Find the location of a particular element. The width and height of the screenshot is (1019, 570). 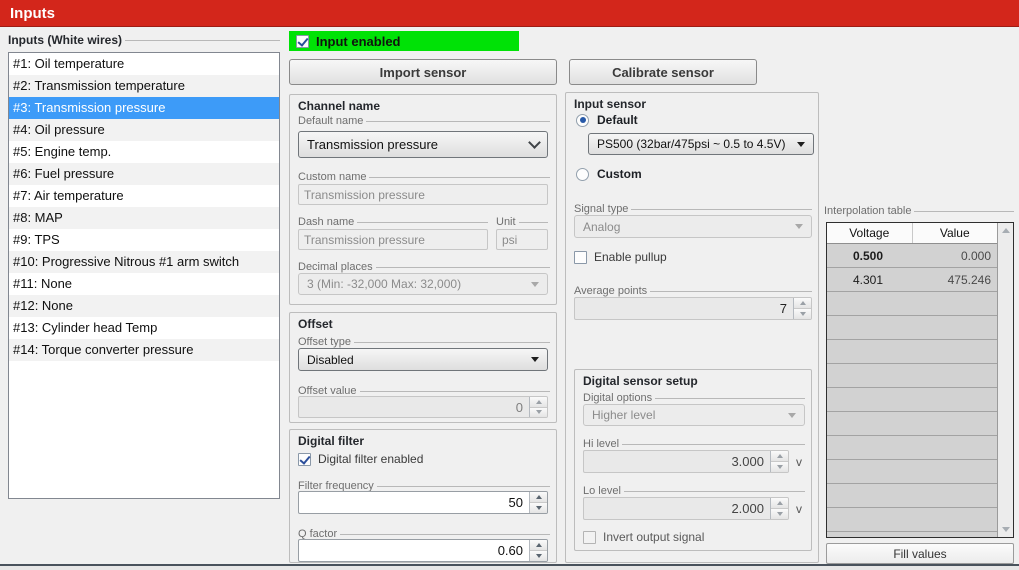

custom-name-label: Custom name is located at coordinates (424, 177).